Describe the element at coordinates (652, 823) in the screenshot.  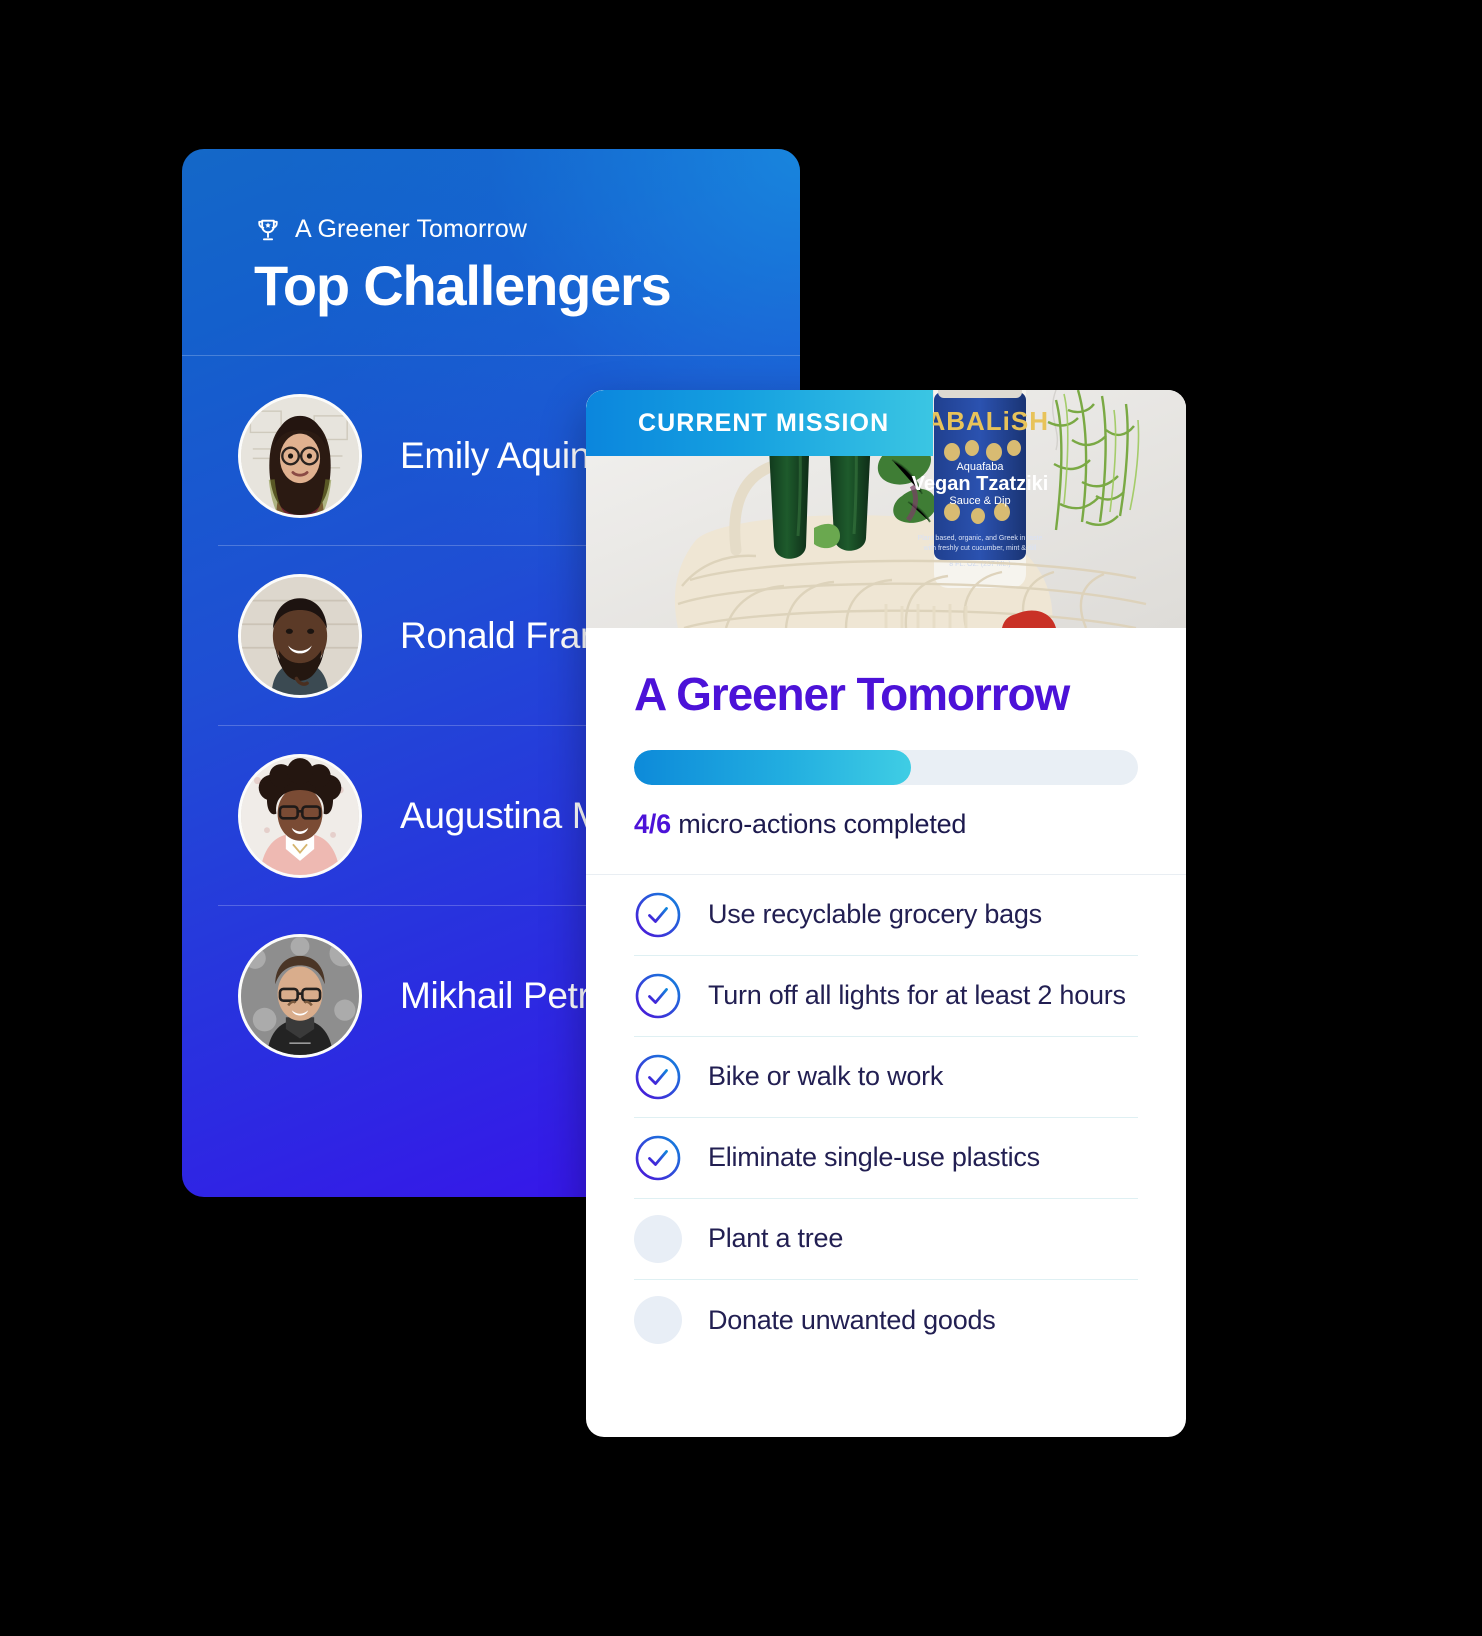
I see `progress-count: 4/6` at that location.